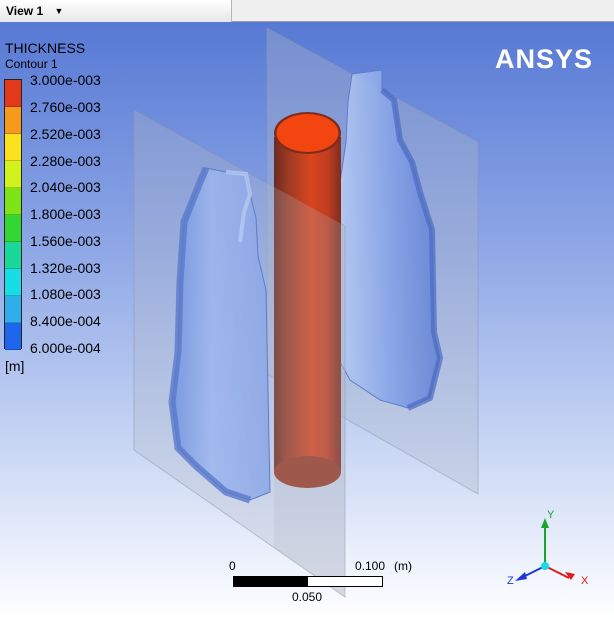  Describe the element at coordinates (116, 11) in the screenshot. I see `tab-view-1: View 1 ▼` at that location.